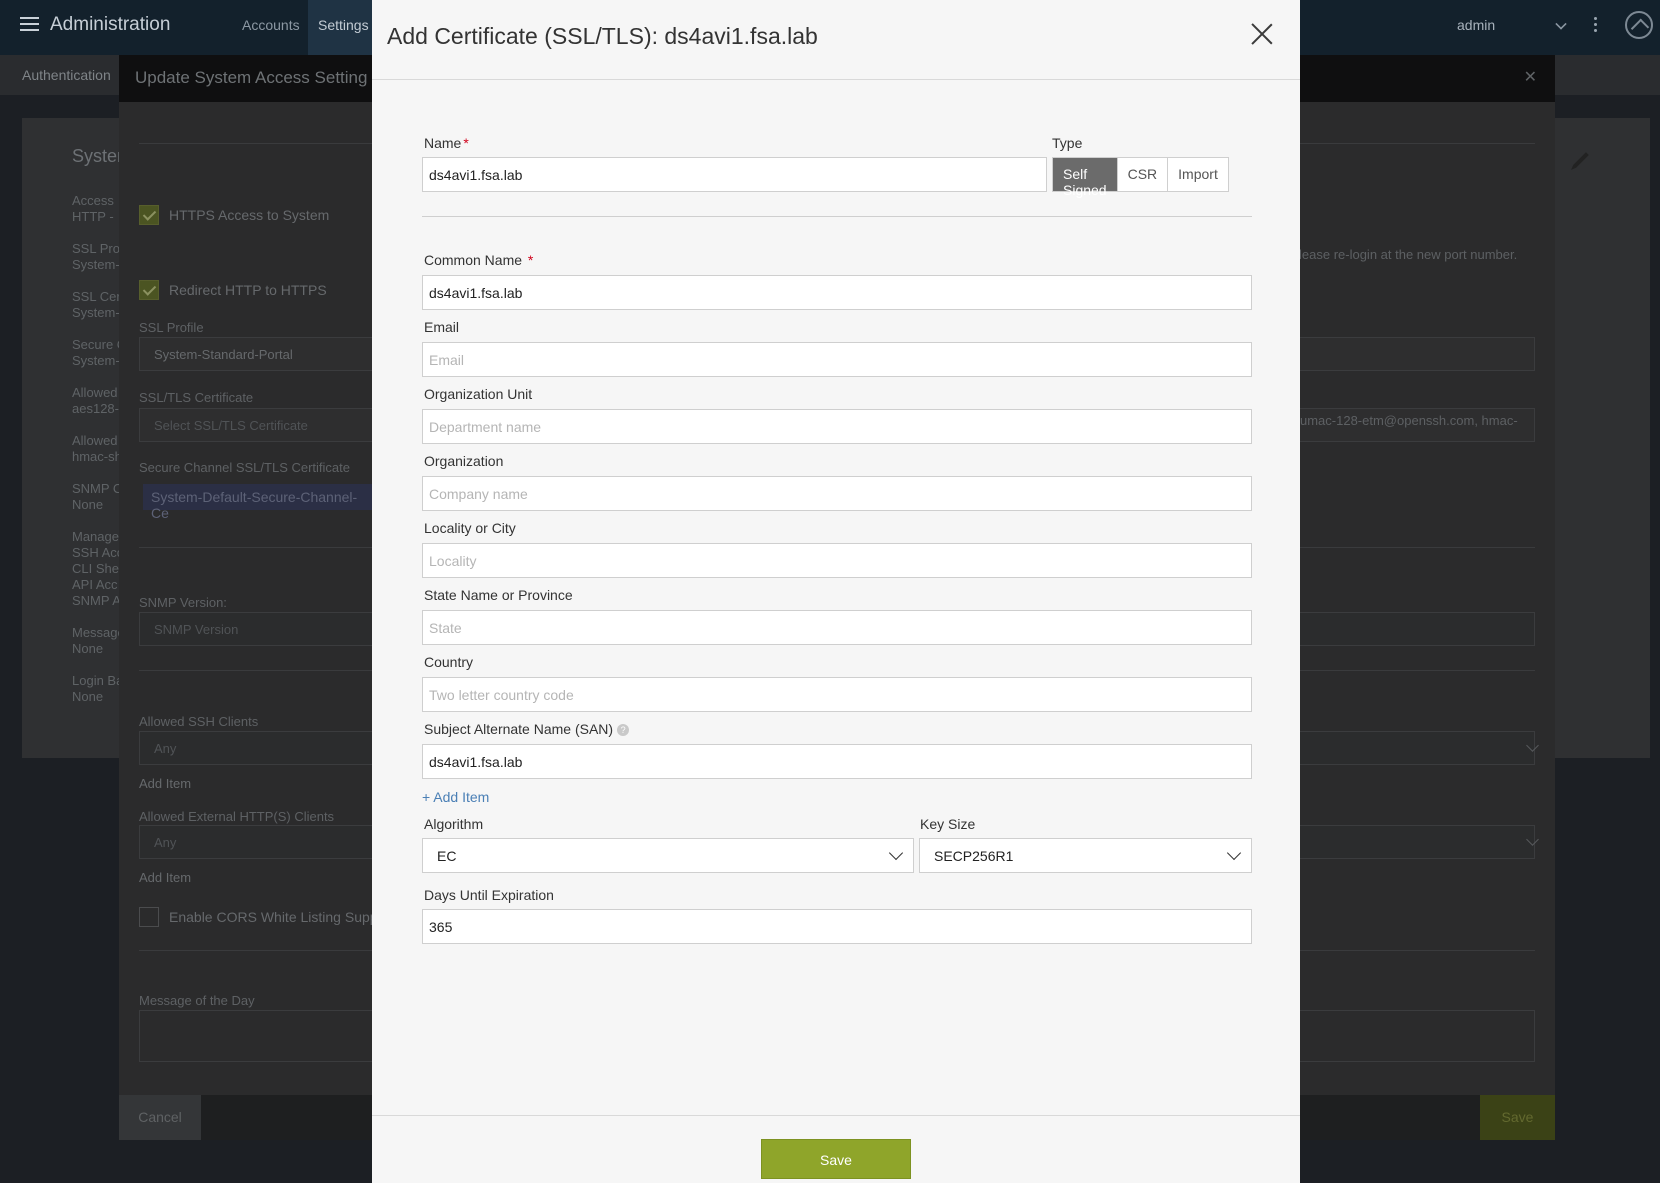  What do you see at coordinates (97, 488) in the screenshot?
I see `summary-line: SNMP C` at bounding box center [97, 488].